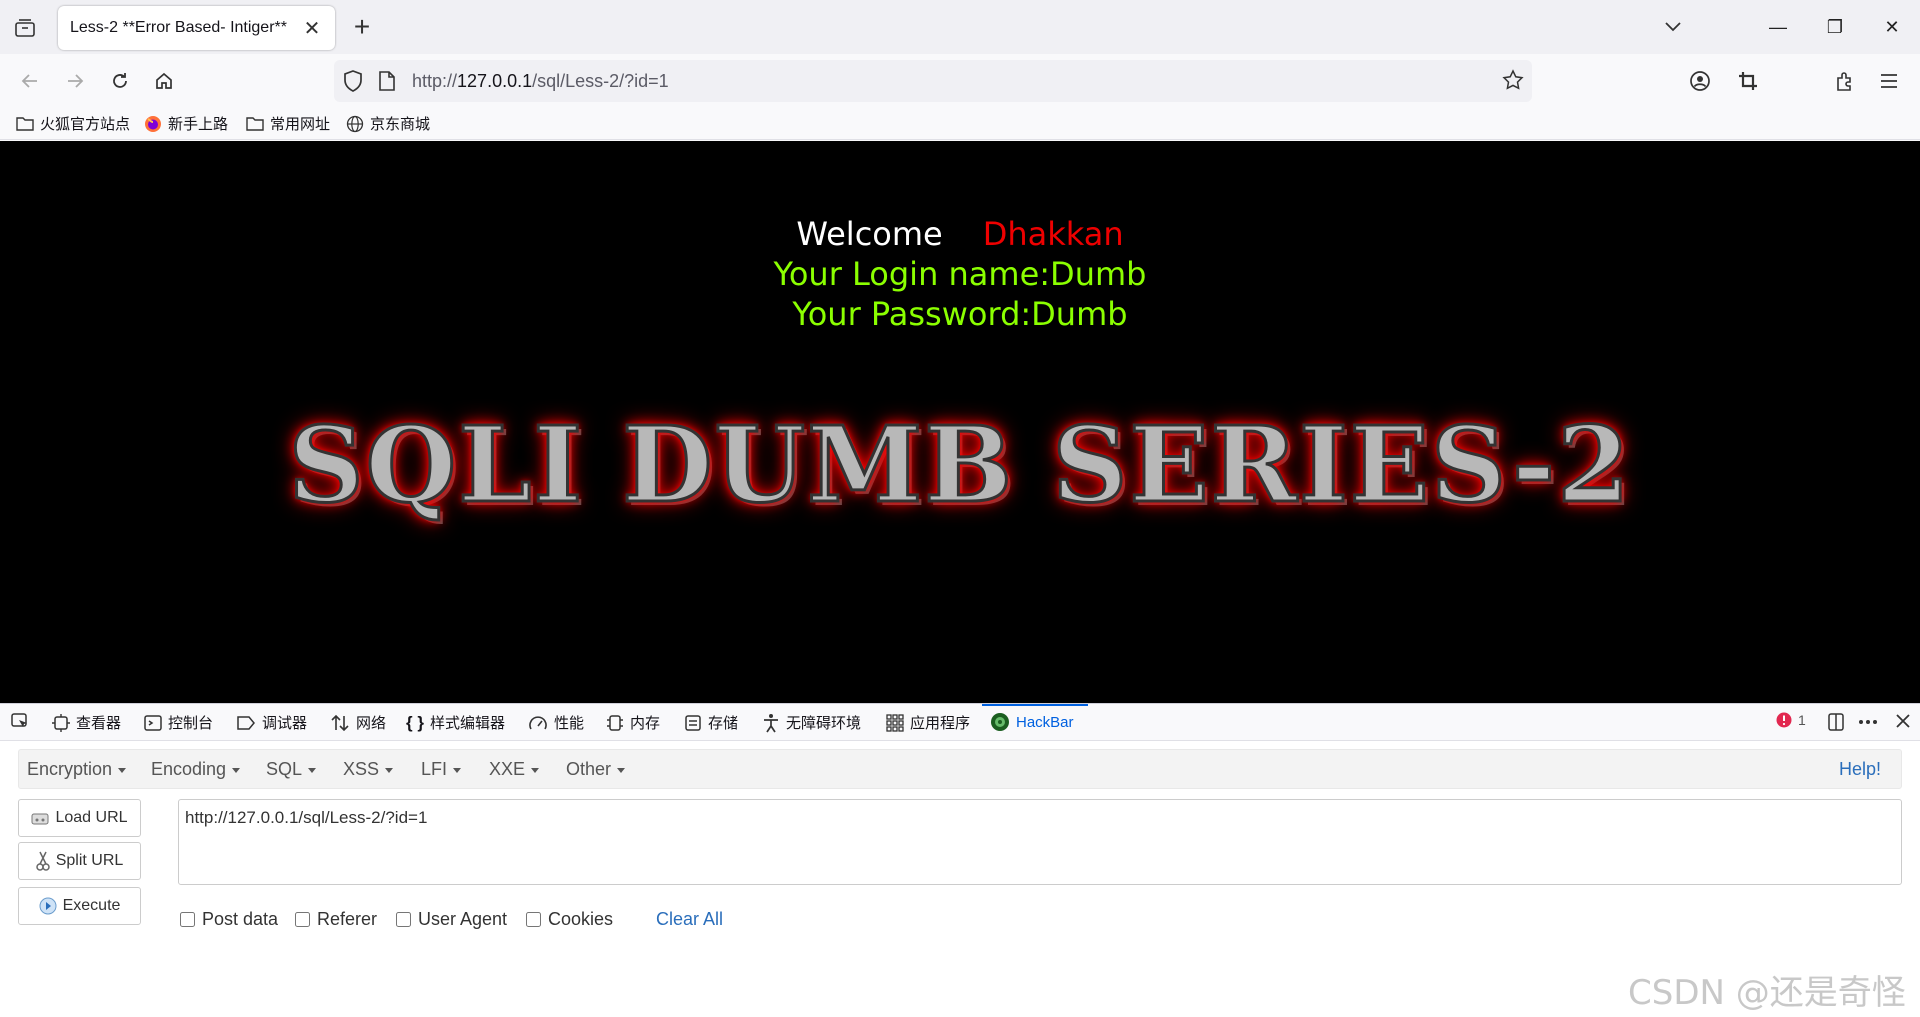 This screenshot has height=1017, width=1920. What do you see at coordinates (824, 723) in the screenshot?
I see `tab-label: 无障碍环境` at bounding box center [824, 723].